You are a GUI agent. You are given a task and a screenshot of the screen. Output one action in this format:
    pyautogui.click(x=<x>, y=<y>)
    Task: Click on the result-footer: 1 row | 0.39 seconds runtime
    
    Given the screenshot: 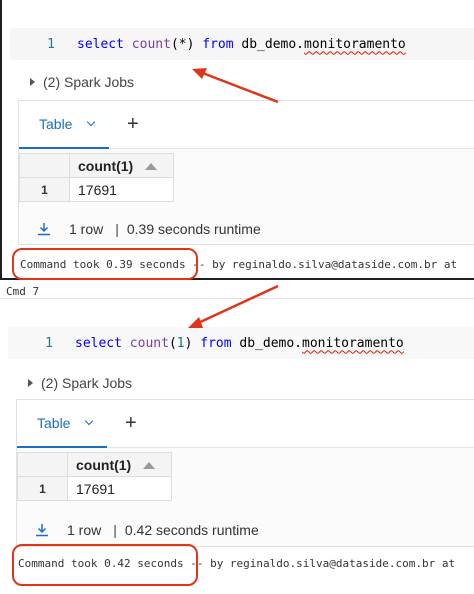 What is the action you would take?
    pyautogui.click(x=246, y=229)
    